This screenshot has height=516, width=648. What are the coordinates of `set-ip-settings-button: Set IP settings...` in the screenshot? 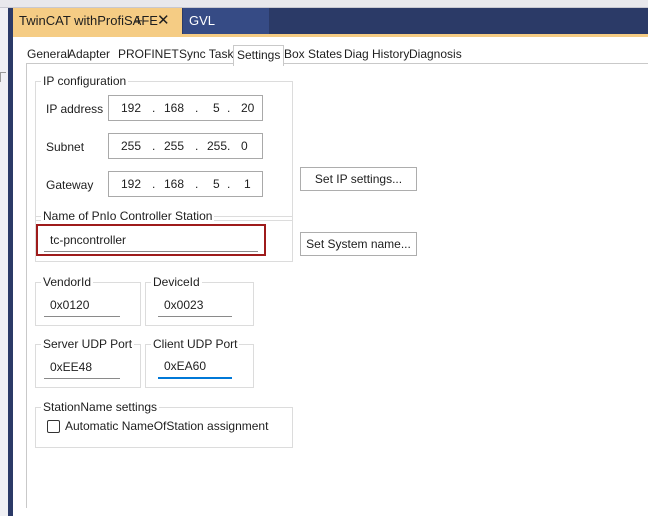 It's located at (358, 179).